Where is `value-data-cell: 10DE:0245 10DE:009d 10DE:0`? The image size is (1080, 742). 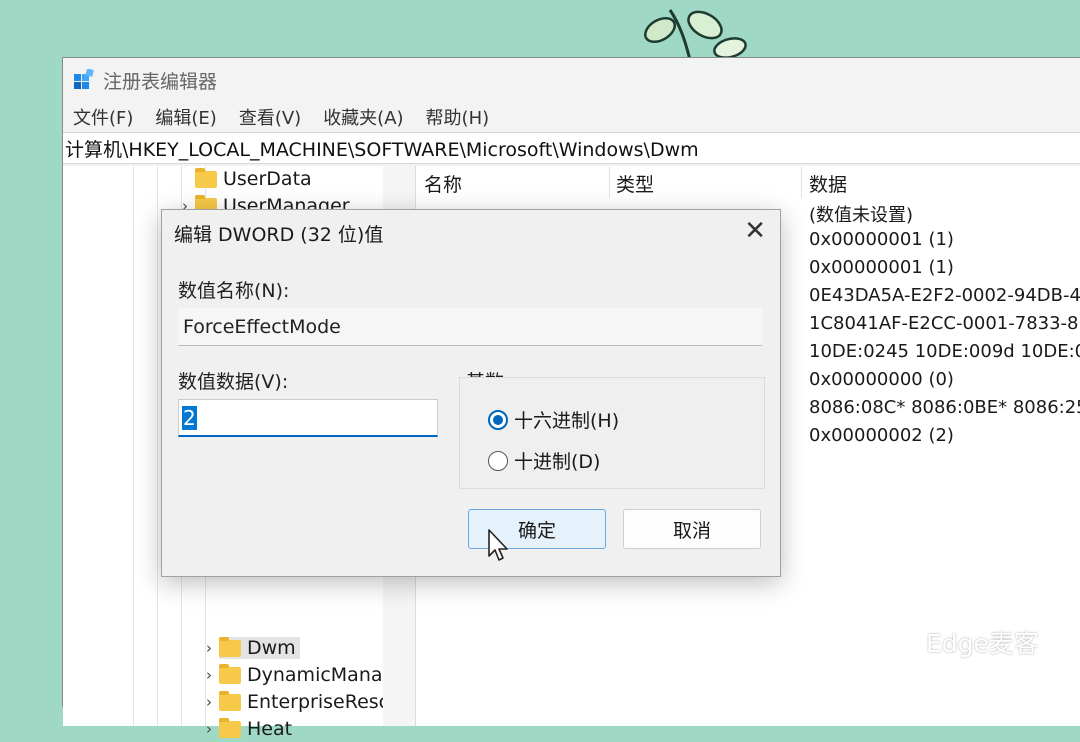 value-data-cell: 10DE:0245 10DE:009d 10DE:0 is located at coordinates (944, 351).